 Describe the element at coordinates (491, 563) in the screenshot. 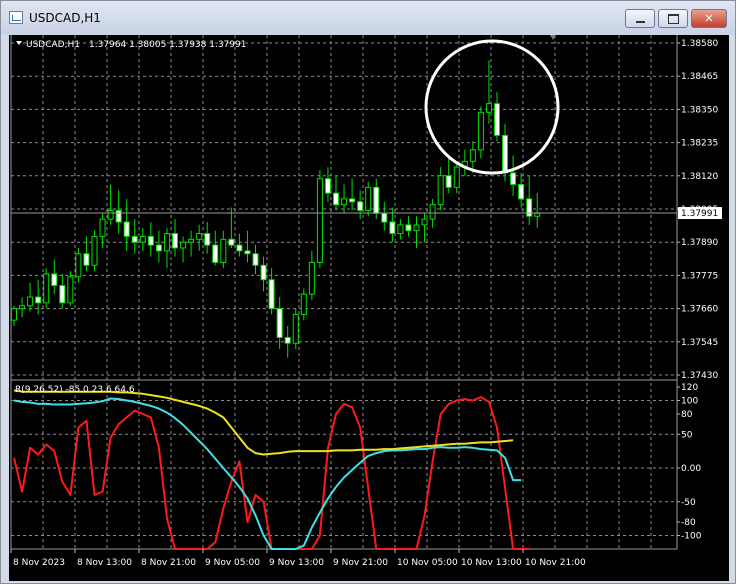

I see `time-tick-label: 10 Nov 13:00` at that location.